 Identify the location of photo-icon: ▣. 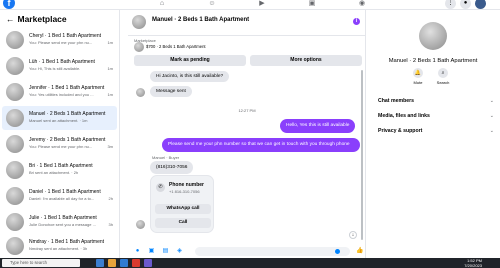
(151, 251).